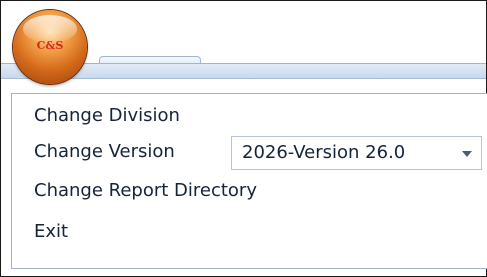 Image resolution: width=487 pixels, height=277 pixels. I want to click on menu-item-change-version: Change Version, so click(104, 151).